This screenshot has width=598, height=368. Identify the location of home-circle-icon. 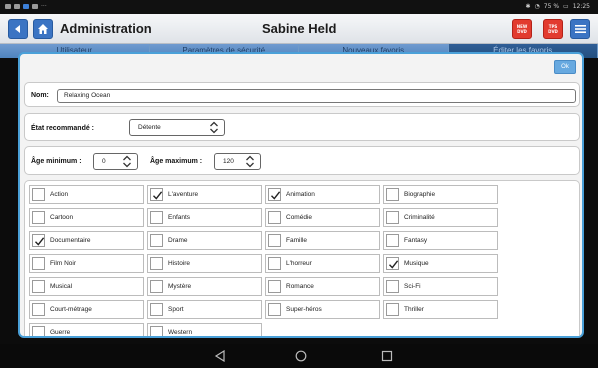
(301, 356).